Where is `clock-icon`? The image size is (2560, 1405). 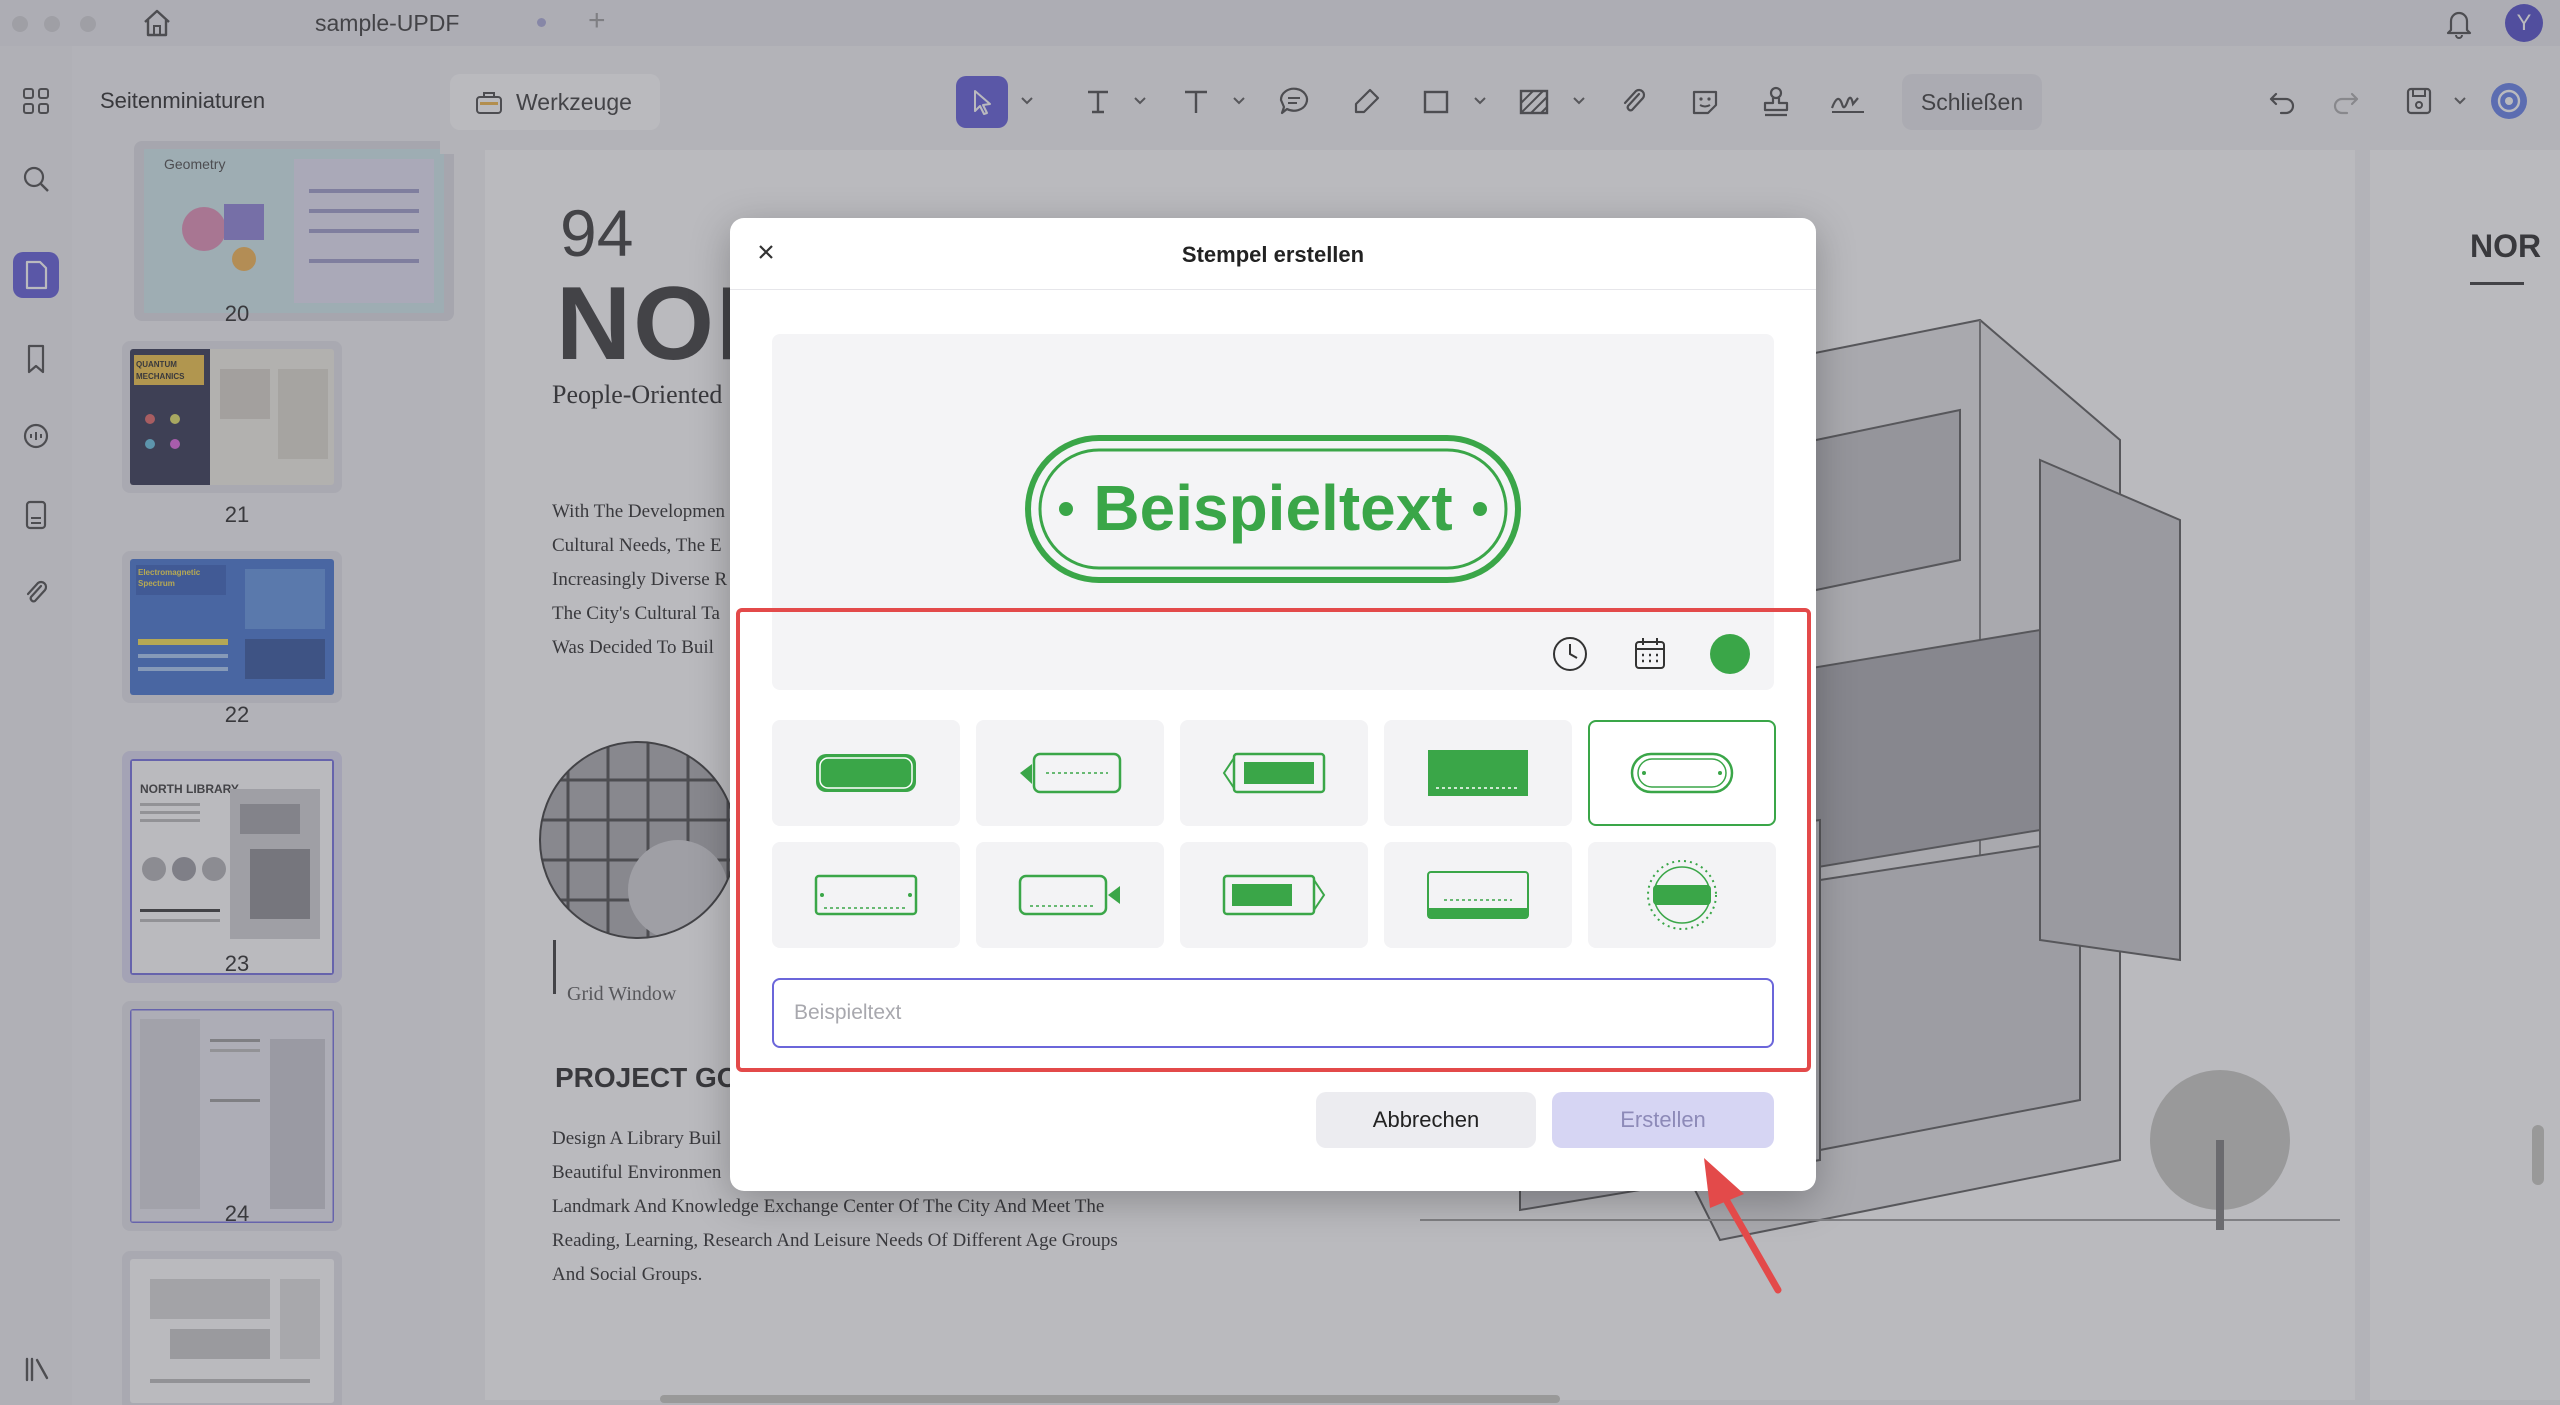 clock-icon is located at coordinates (1570, 654).